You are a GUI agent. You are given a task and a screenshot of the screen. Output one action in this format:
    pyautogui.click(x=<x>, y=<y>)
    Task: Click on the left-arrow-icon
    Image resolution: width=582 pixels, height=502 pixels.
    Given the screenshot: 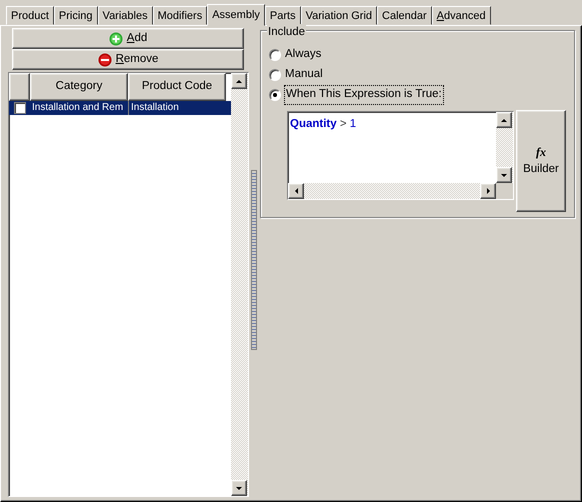 What is the action you would take?
    pyautogui.click(x=296, y=191)
    